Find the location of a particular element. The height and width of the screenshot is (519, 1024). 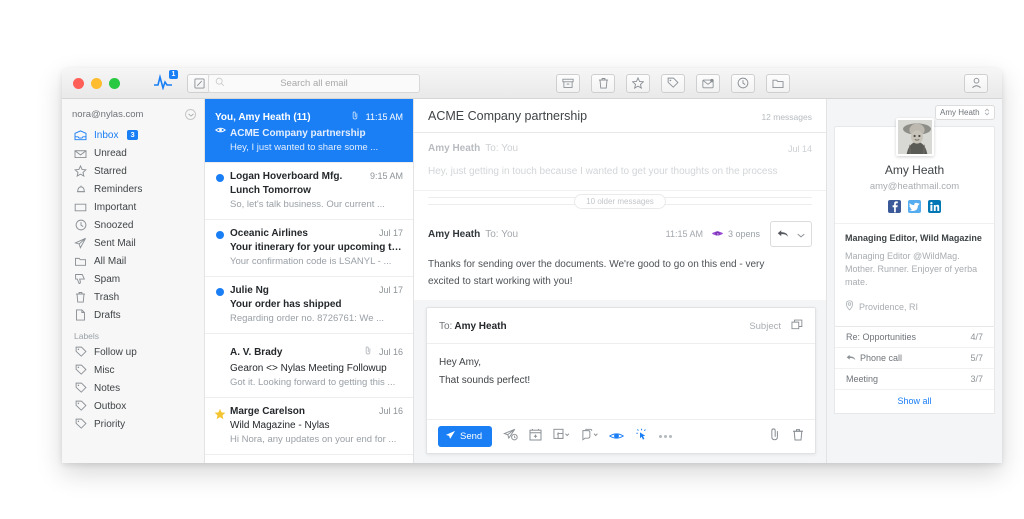

sidebar-item-snoozed: Snoozed is located at coordinates (133, 225).